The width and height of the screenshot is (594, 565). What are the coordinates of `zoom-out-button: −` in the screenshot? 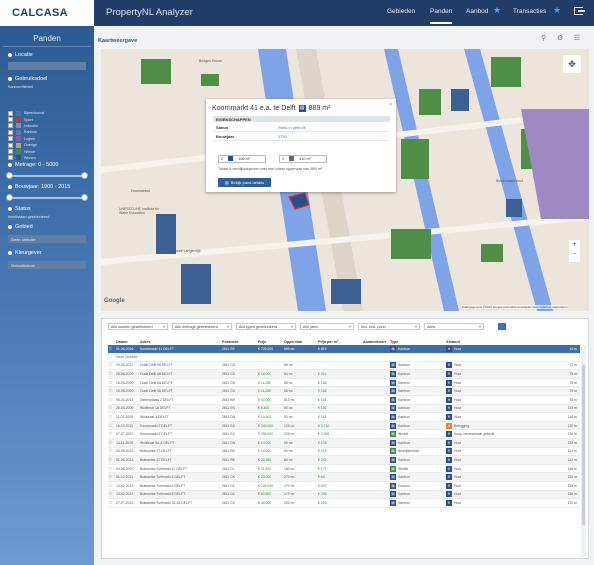 It's located at (574, 255).